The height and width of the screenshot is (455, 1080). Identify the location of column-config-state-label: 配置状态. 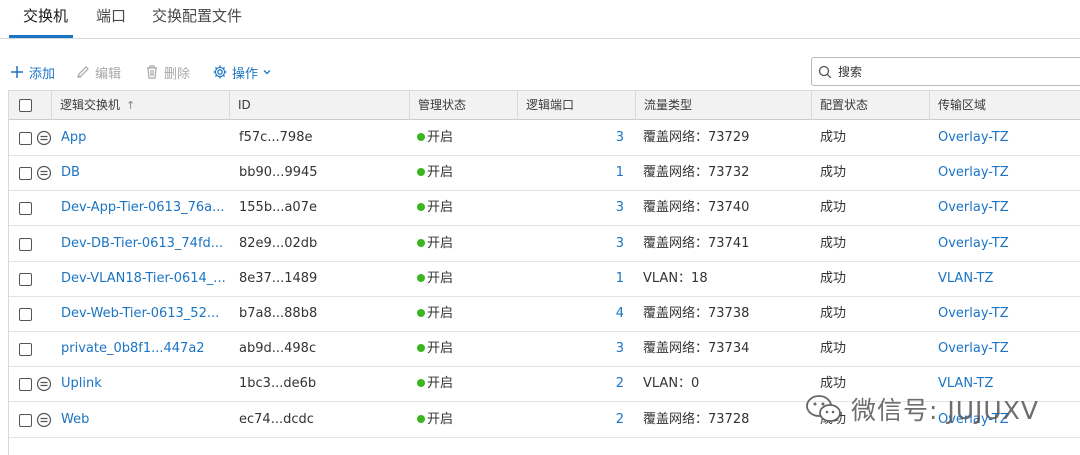
(844, 105).